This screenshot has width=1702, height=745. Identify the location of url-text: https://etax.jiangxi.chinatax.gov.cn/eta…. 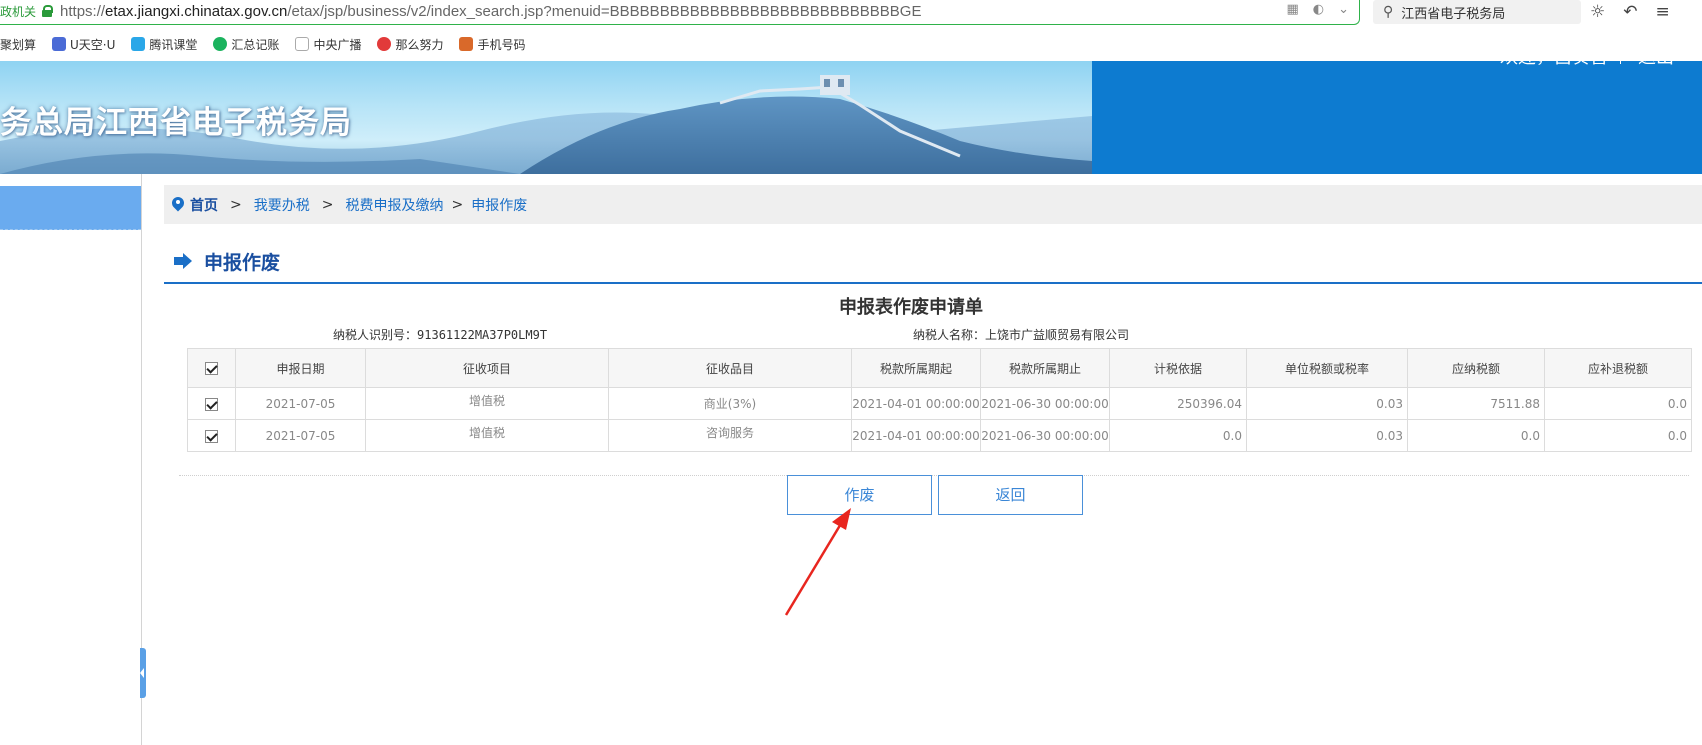
(490, 11).